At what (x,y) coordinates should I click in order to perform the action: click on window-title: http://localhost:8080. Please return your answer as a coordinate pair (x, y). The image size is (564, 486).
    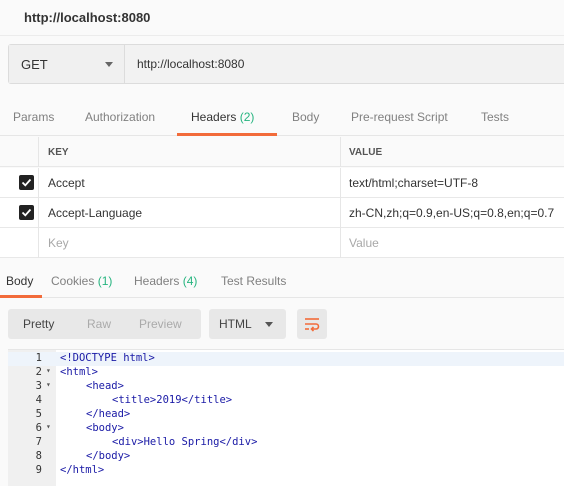
    Looking at the image, I should click on (87, 17).